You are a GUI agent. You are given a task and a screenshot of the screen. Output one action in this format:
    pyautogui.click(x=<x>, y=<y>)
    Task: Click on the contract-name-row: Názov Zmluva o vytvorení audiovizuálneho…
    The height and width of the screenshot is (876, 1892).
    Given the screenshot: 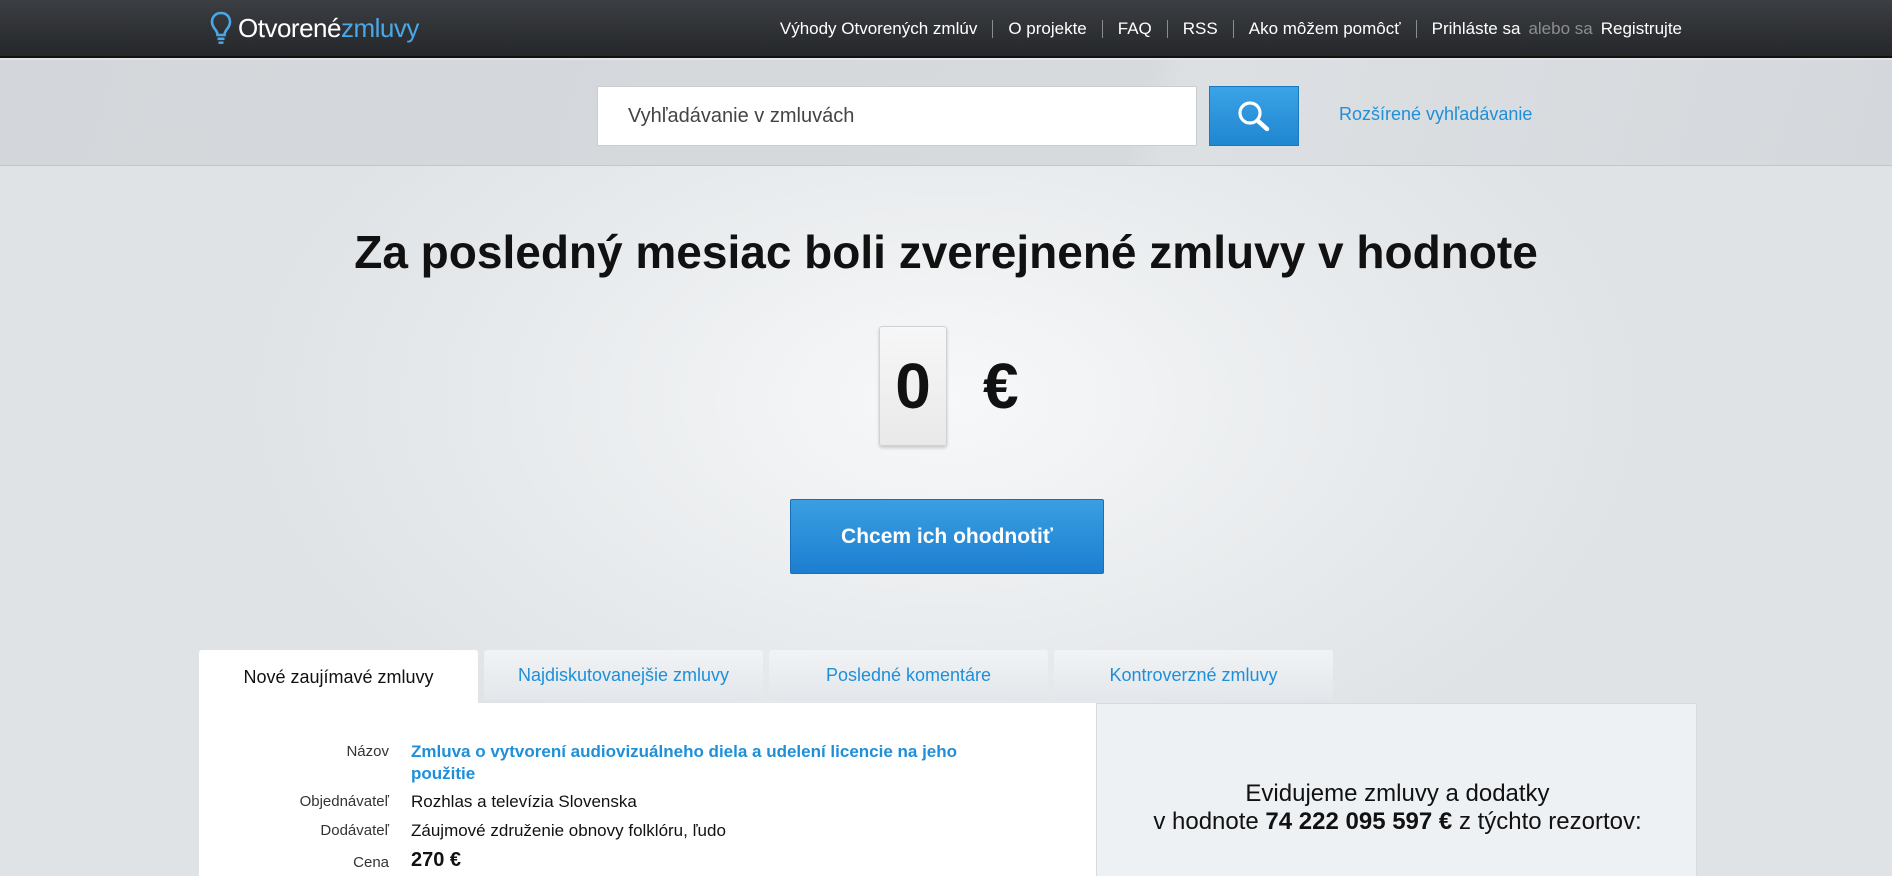 What is the action you would take?
    pyautogui.click(x=647, y=763)
    